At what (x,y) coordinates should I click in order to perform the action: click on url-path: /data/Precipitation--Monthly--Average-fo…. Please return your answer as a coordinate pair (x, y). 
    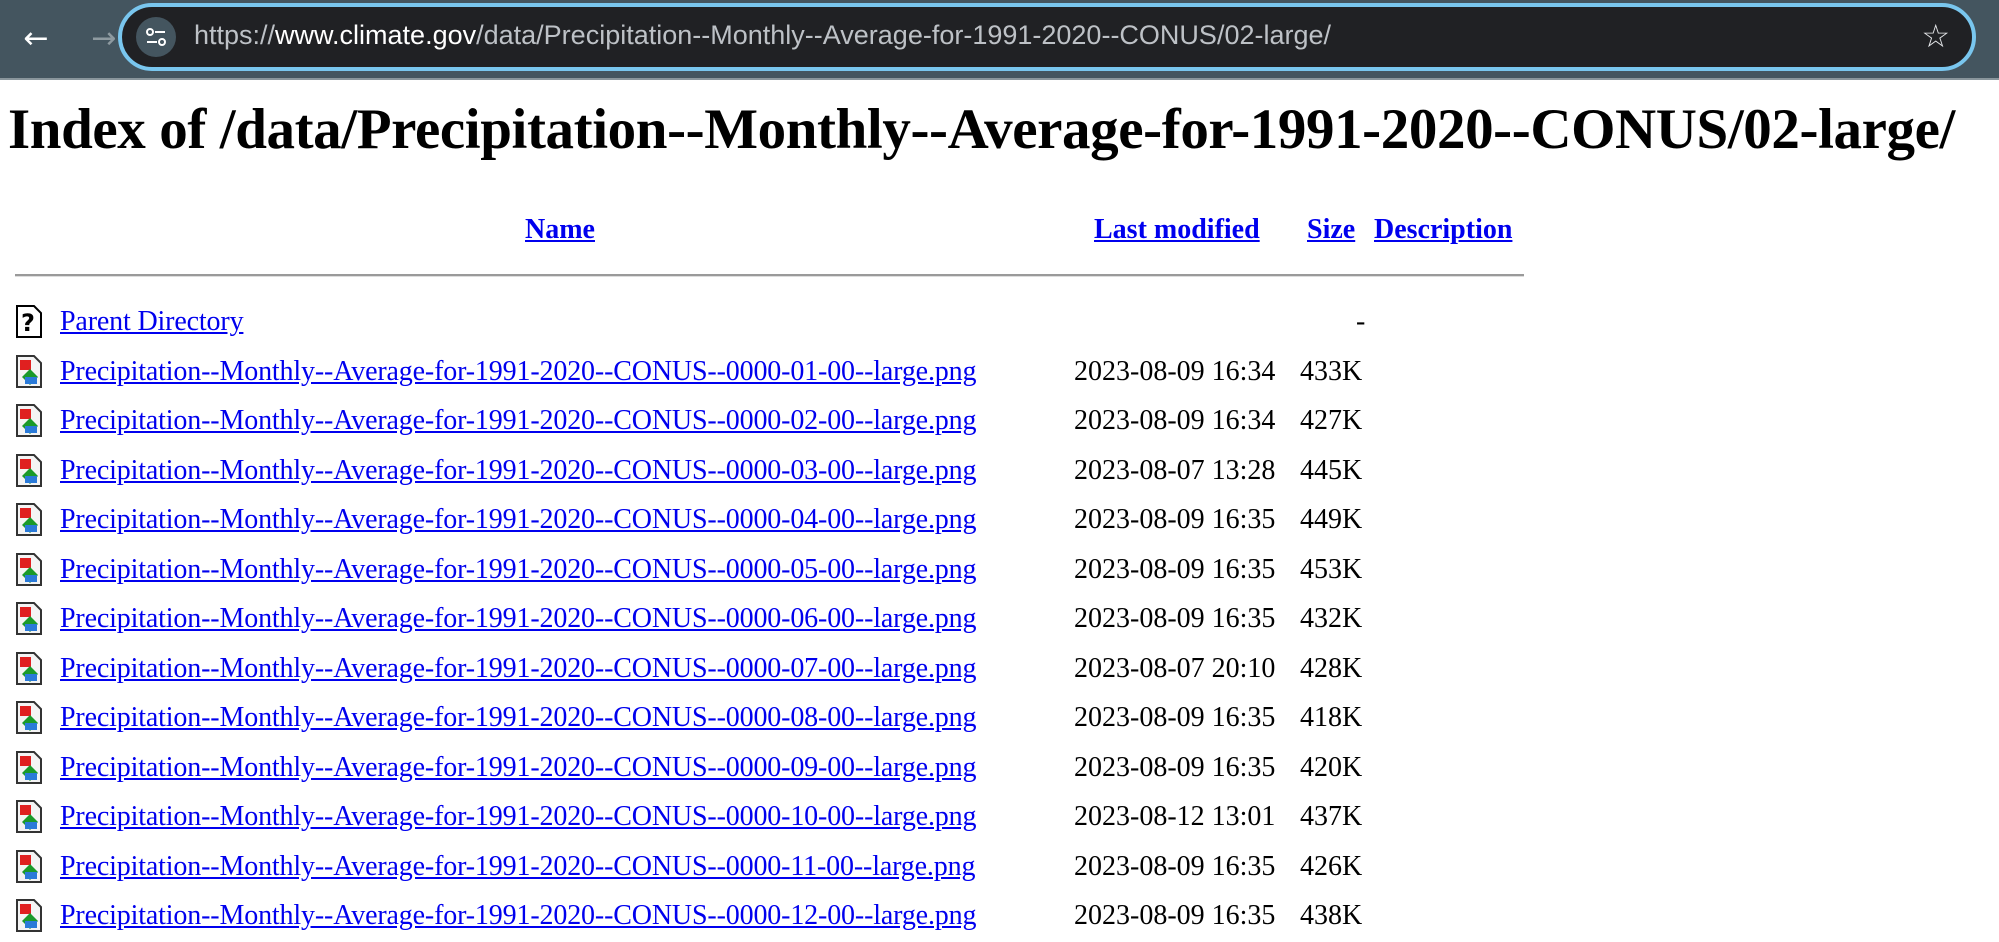
    Looking at the image, I should click on (904, 35).